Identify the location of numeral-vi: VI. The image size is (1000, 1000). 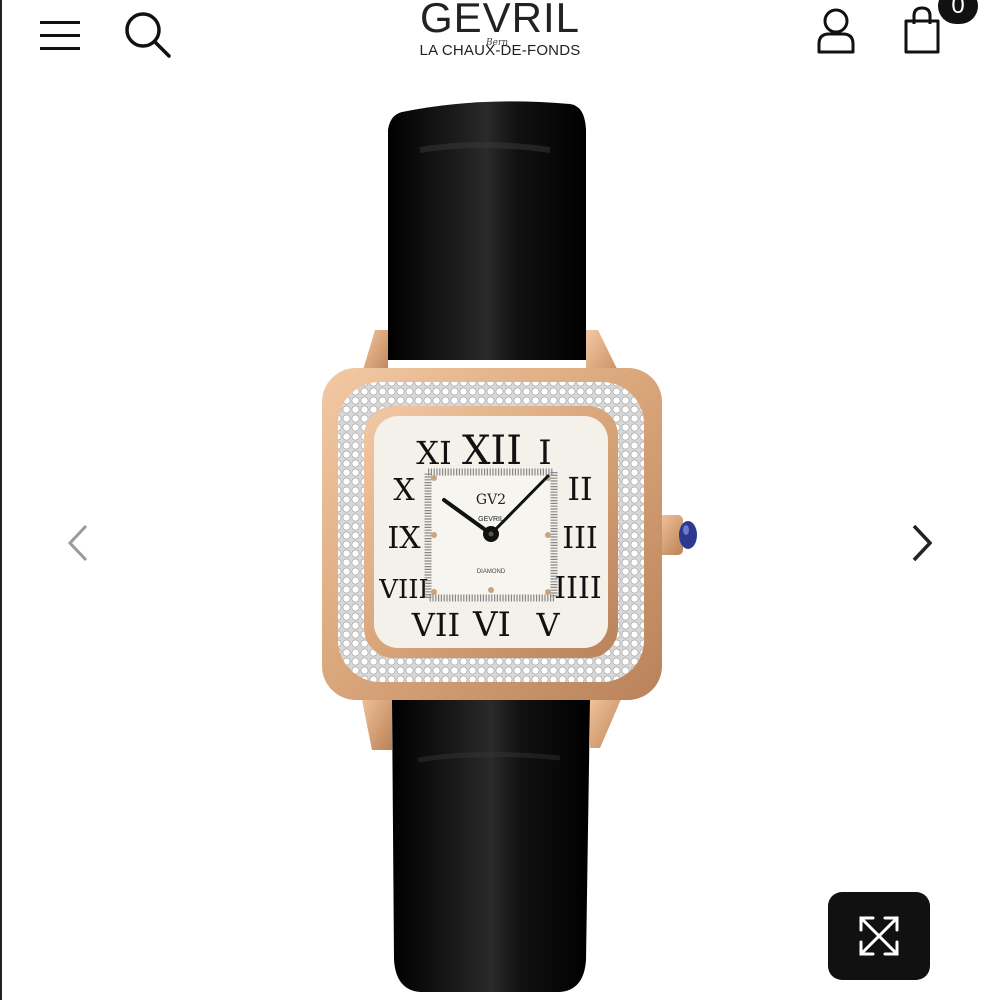
(491, 625).